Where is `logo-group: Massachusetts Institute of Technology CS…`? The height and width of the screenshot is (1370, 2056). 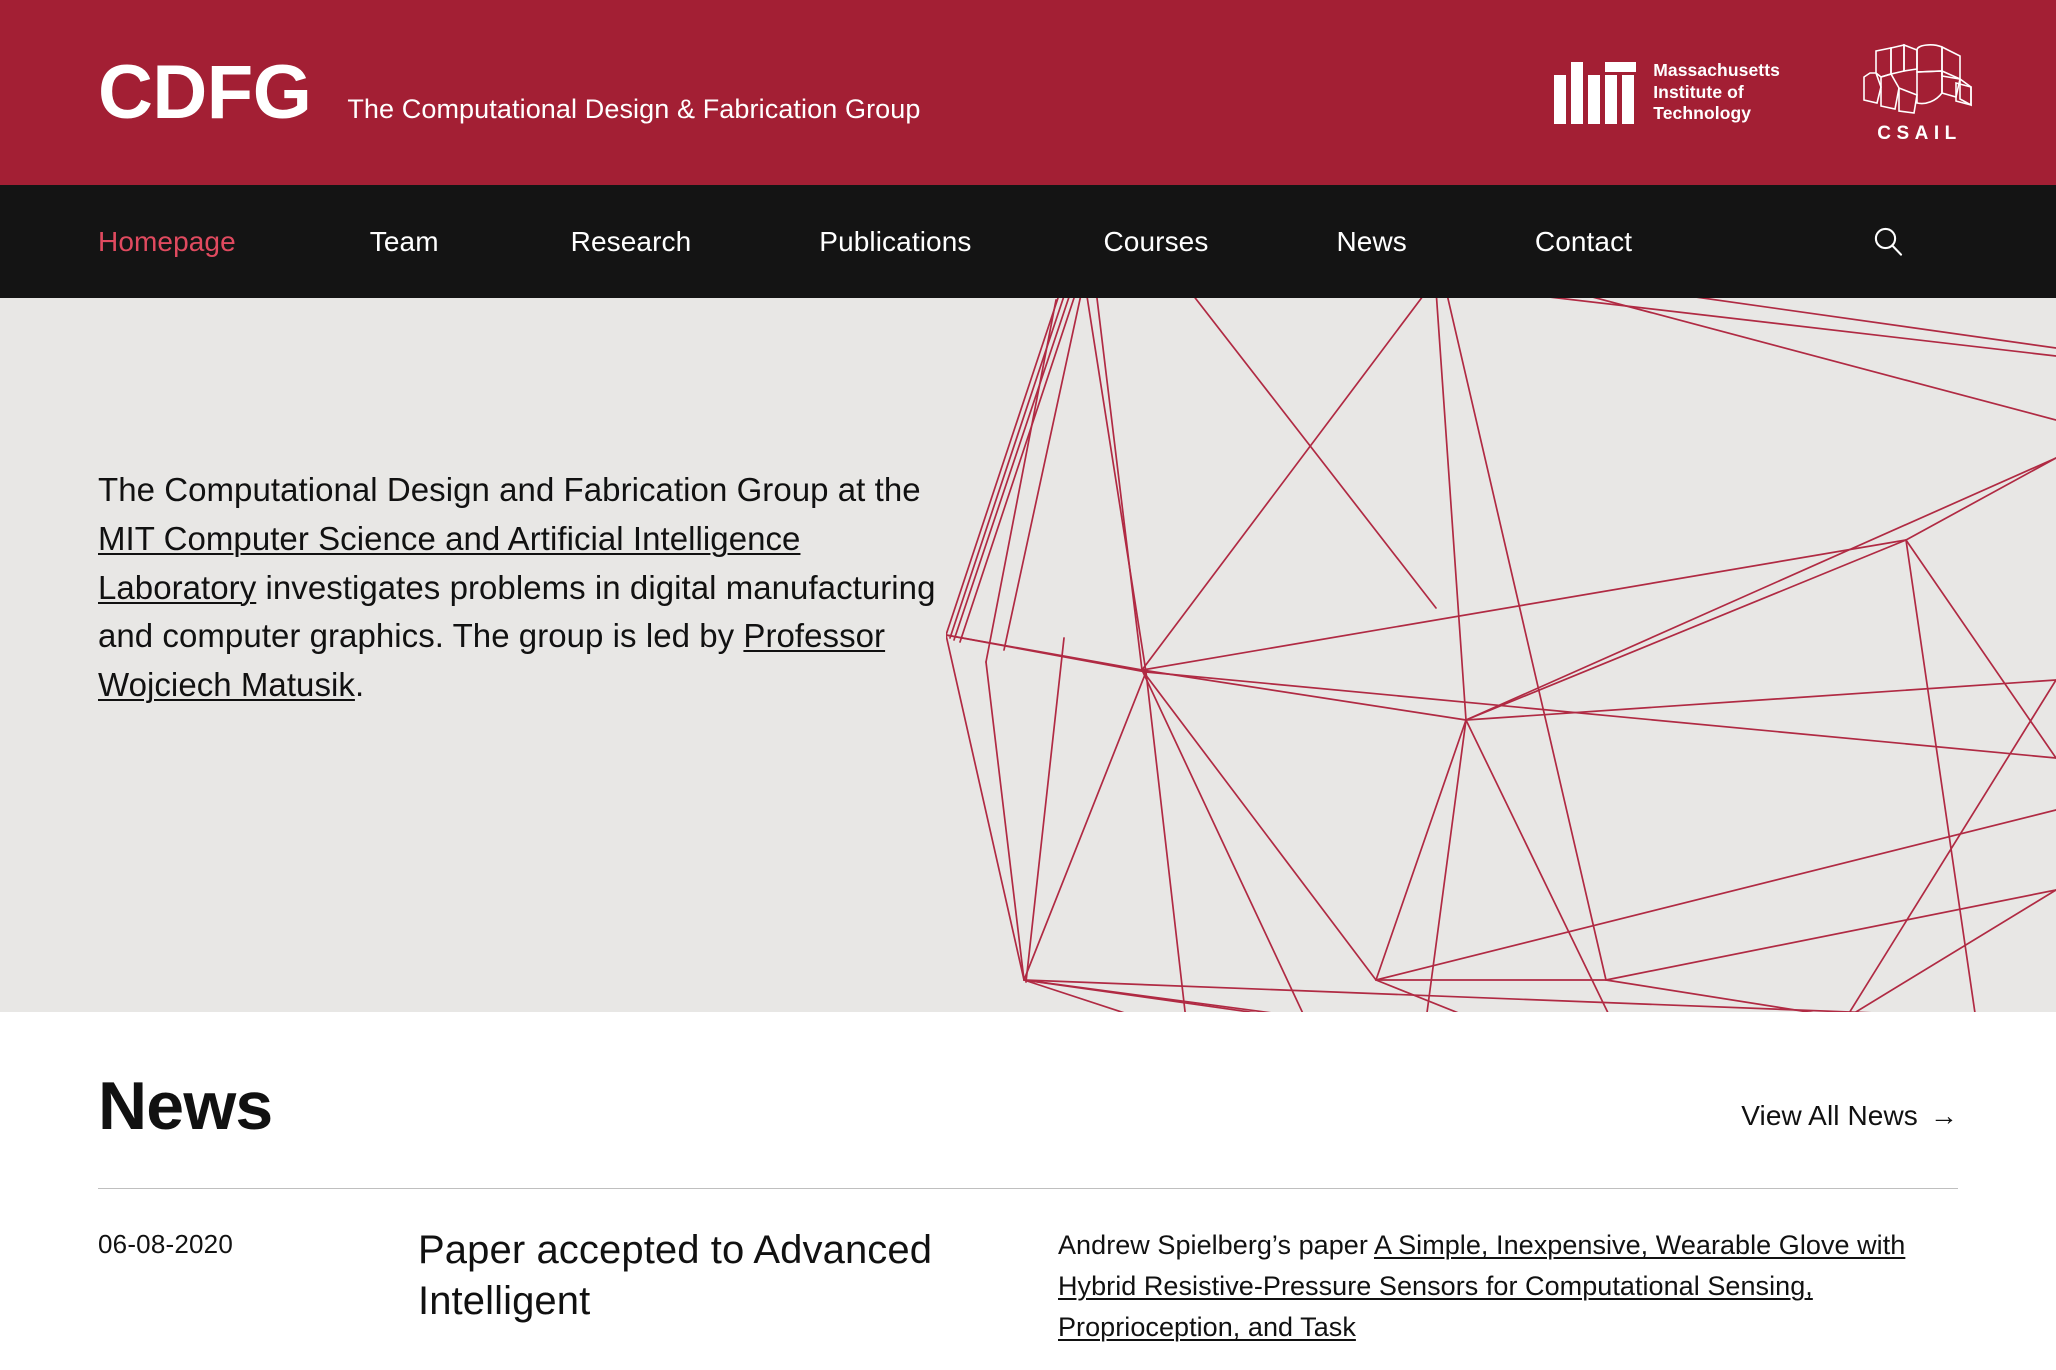 logo-group: Massachusetts Institute of Technology CS… is located at coordinates (1767, 93).